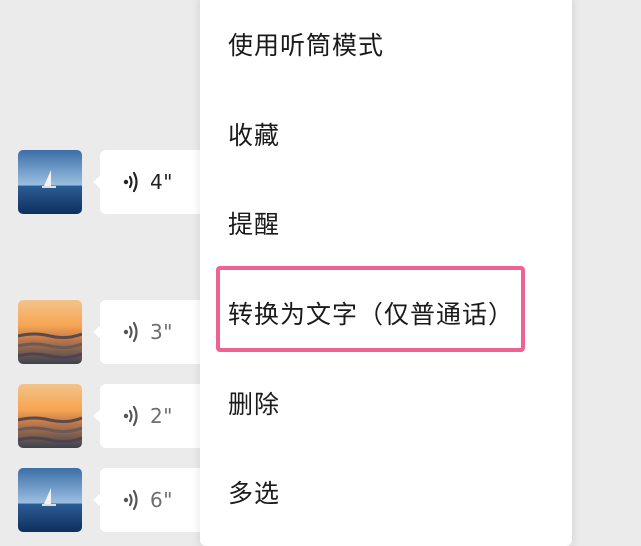 Image resolution: width=641 pixels, height=546 pixels. What do you see at coordinates (371, 314) in the screenshot?
I see `menu-item-label: 转换为文字（仅普通话）` at bounding box center [371, 314].